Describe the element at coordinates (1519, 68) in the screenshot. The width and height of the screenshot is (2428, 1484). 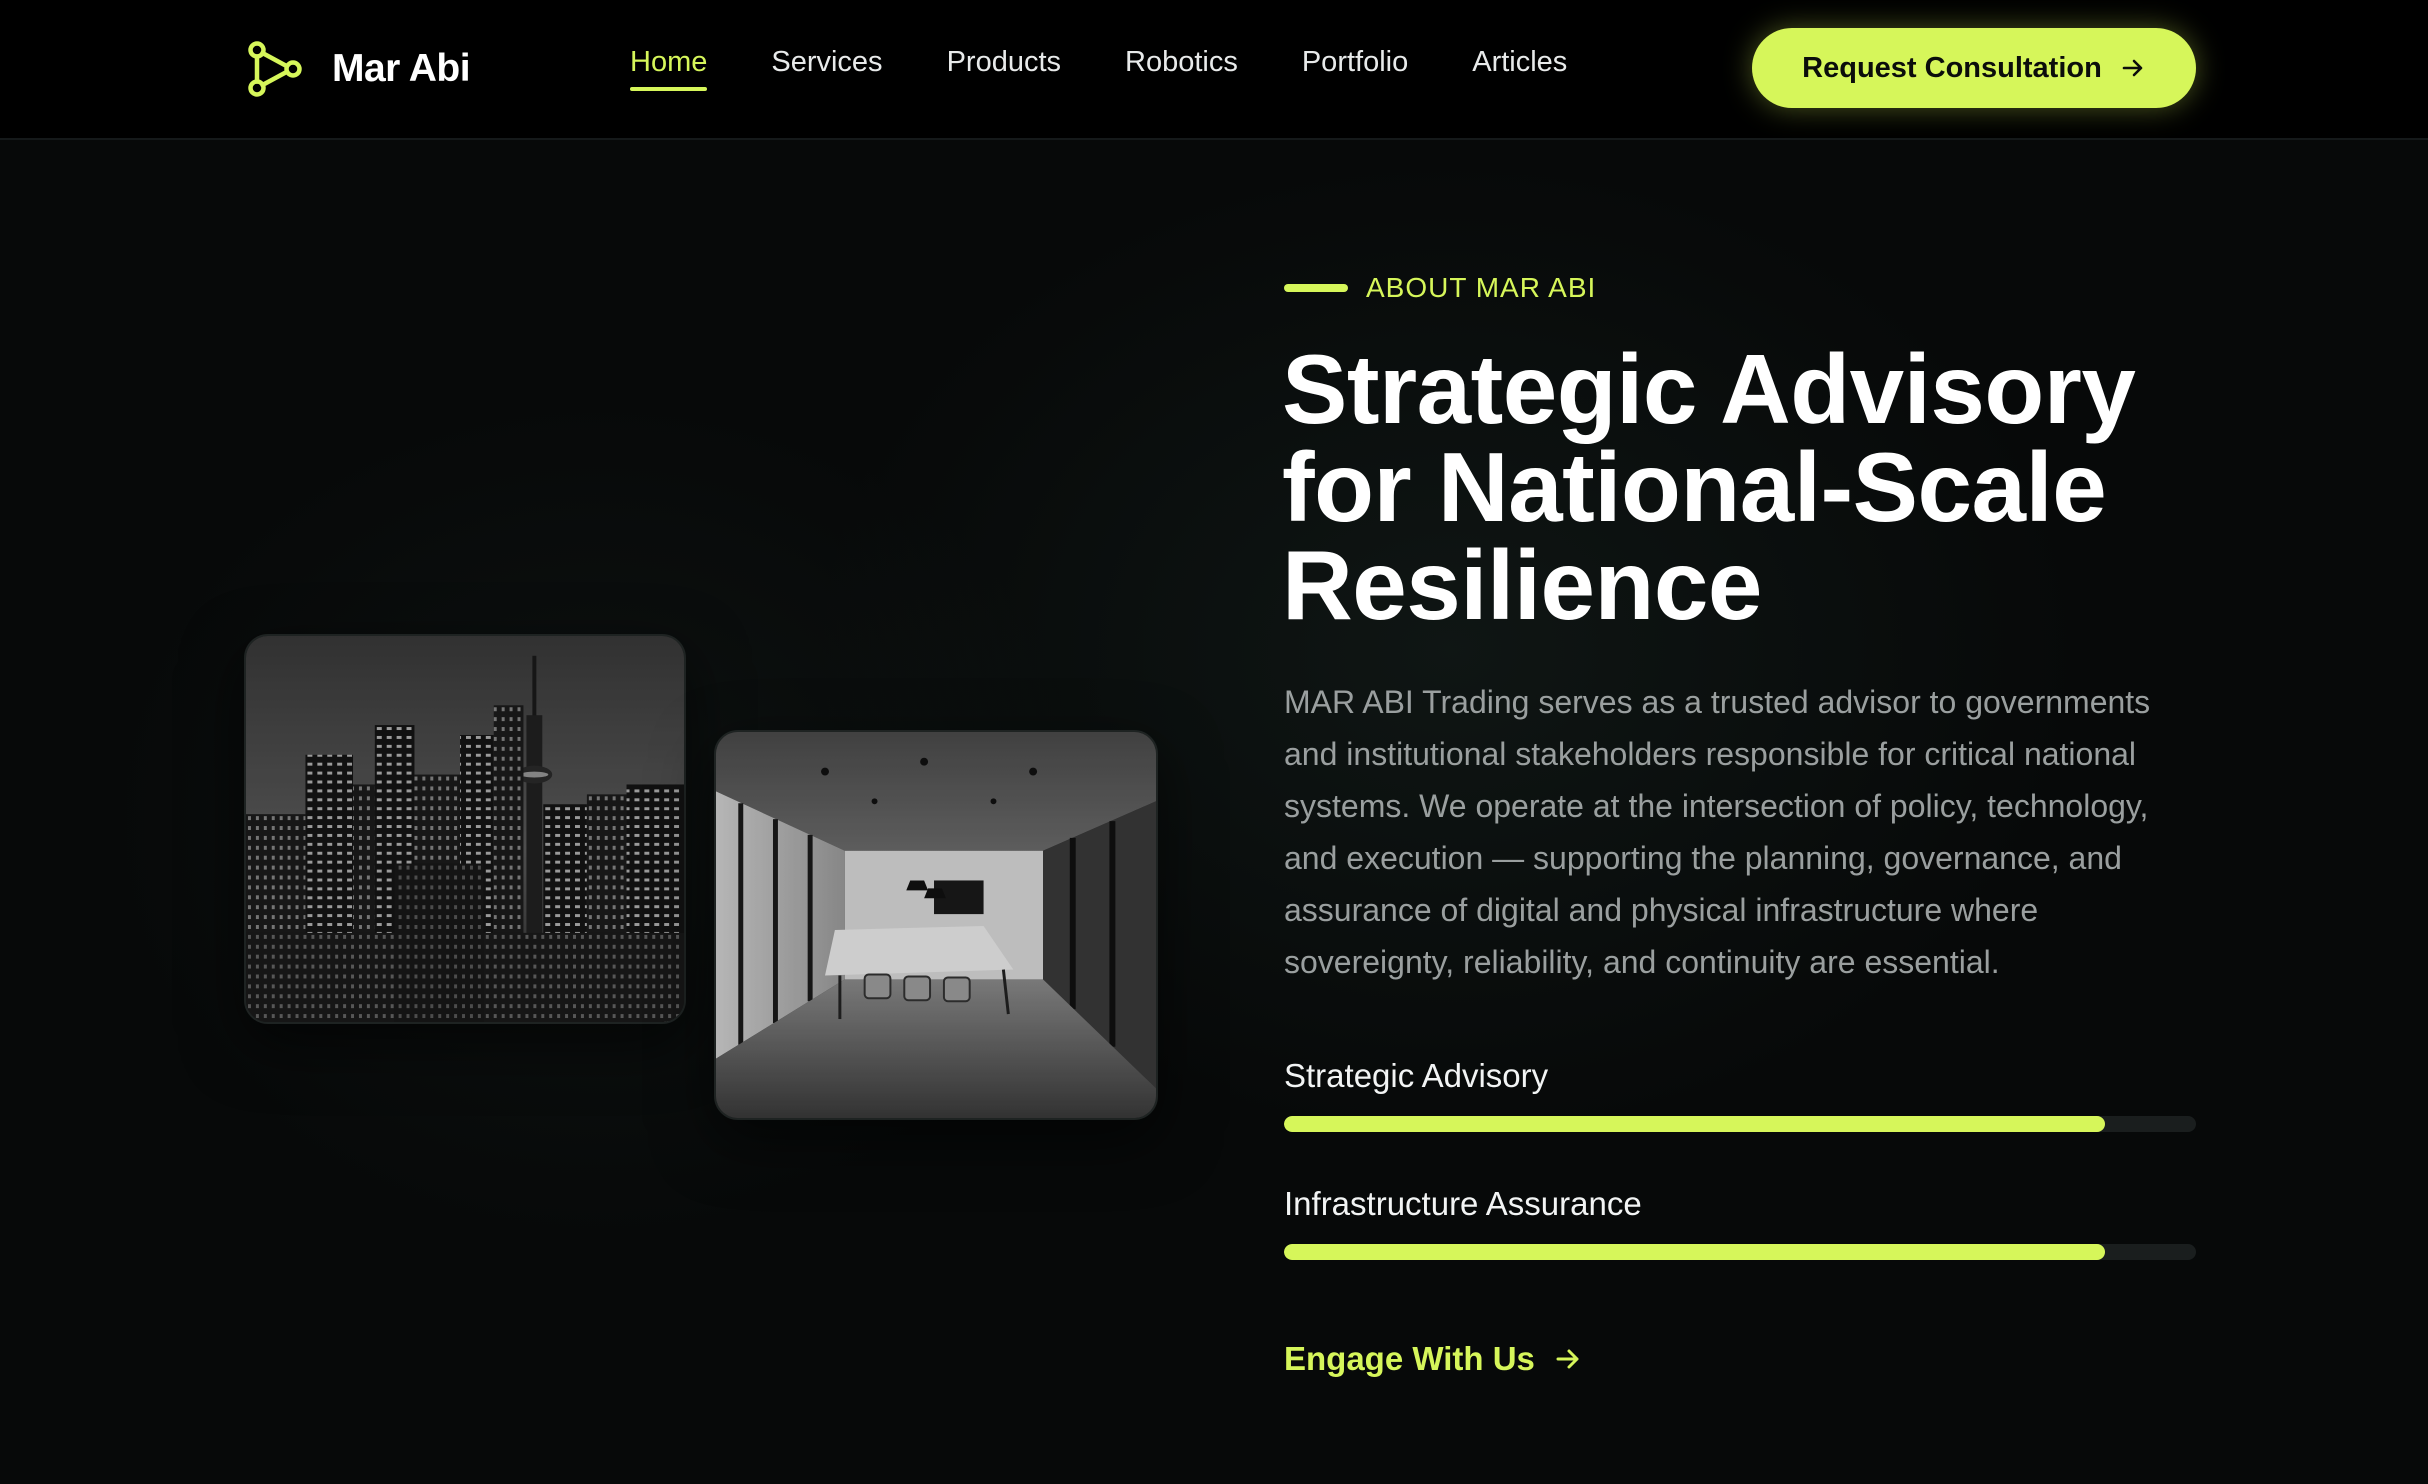
I see `nav-item-articles: Articles` at that location.